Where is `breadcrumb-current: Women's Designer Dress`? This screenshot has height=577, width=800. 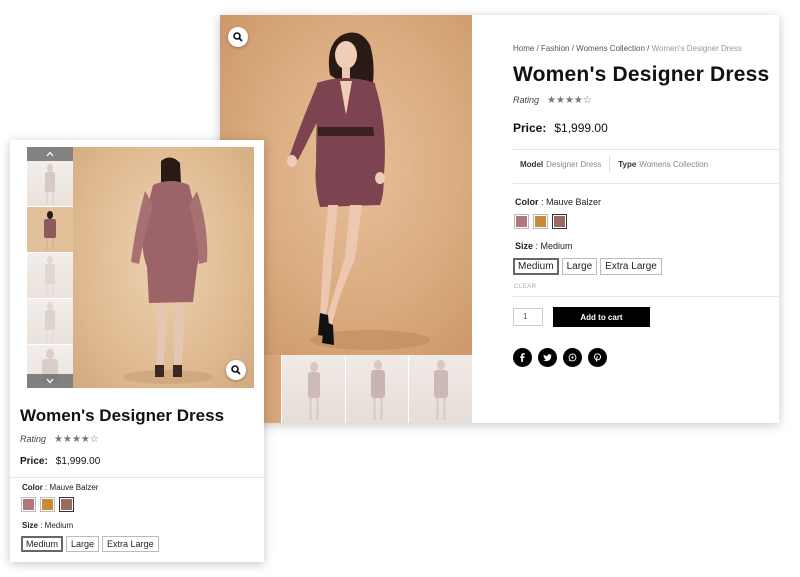
breadcrumb-current: Women's Designer Dress is located at coordinates (696, 48).